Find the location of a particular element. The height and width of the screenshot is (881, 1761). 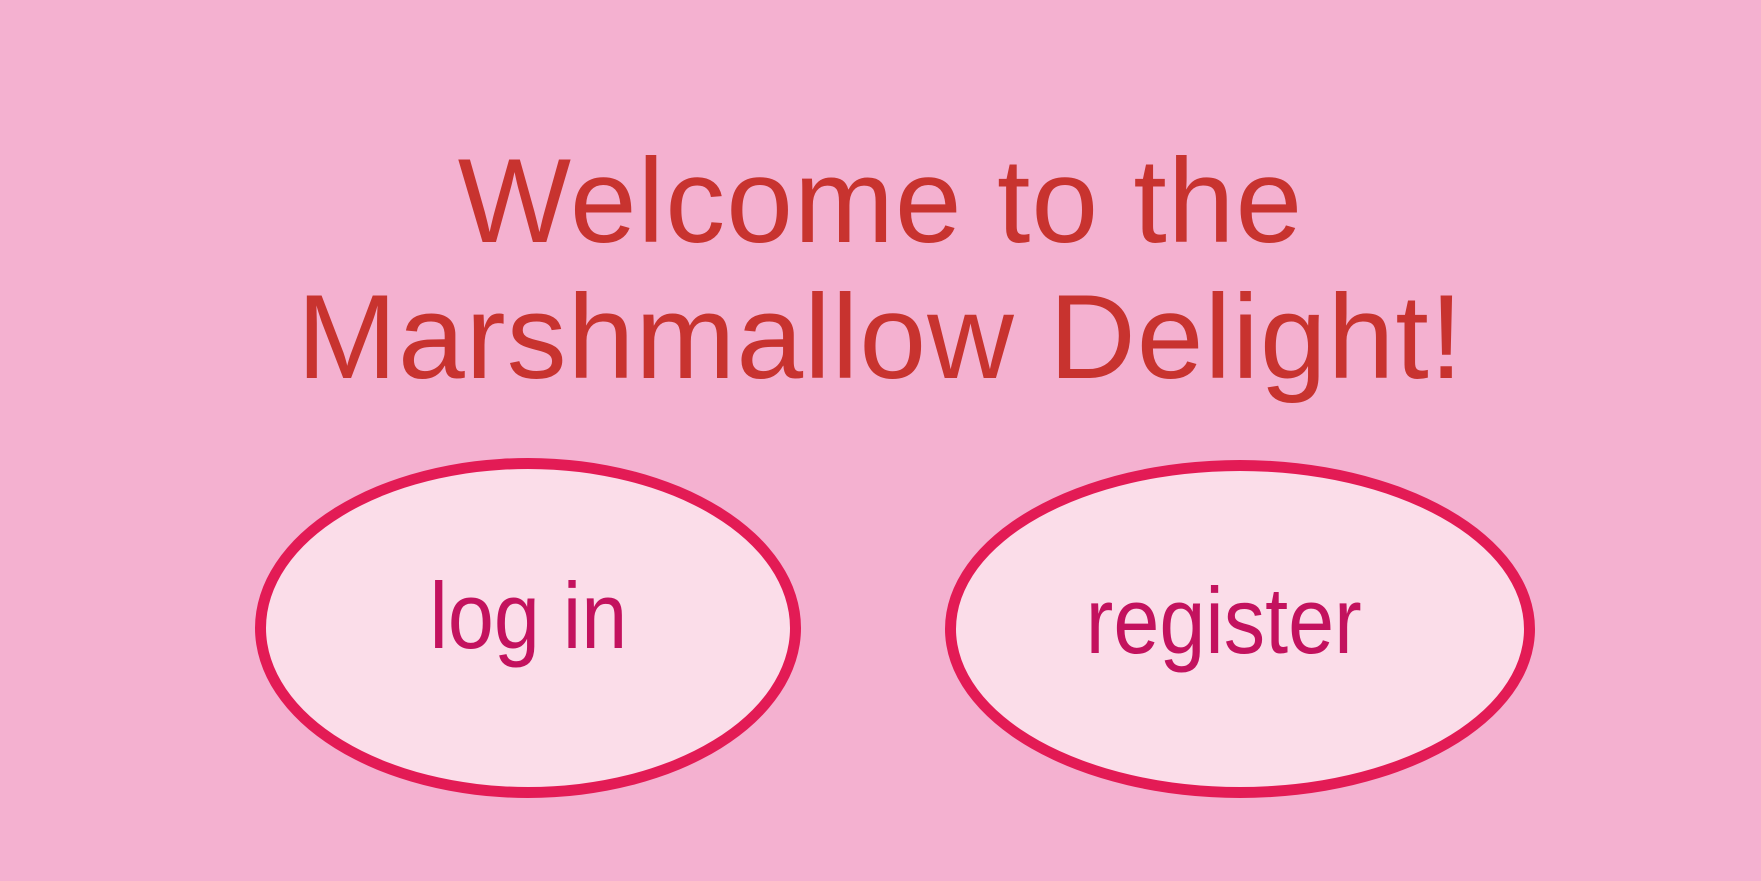

log-in-button: log in is located at coordinates (528, 628).